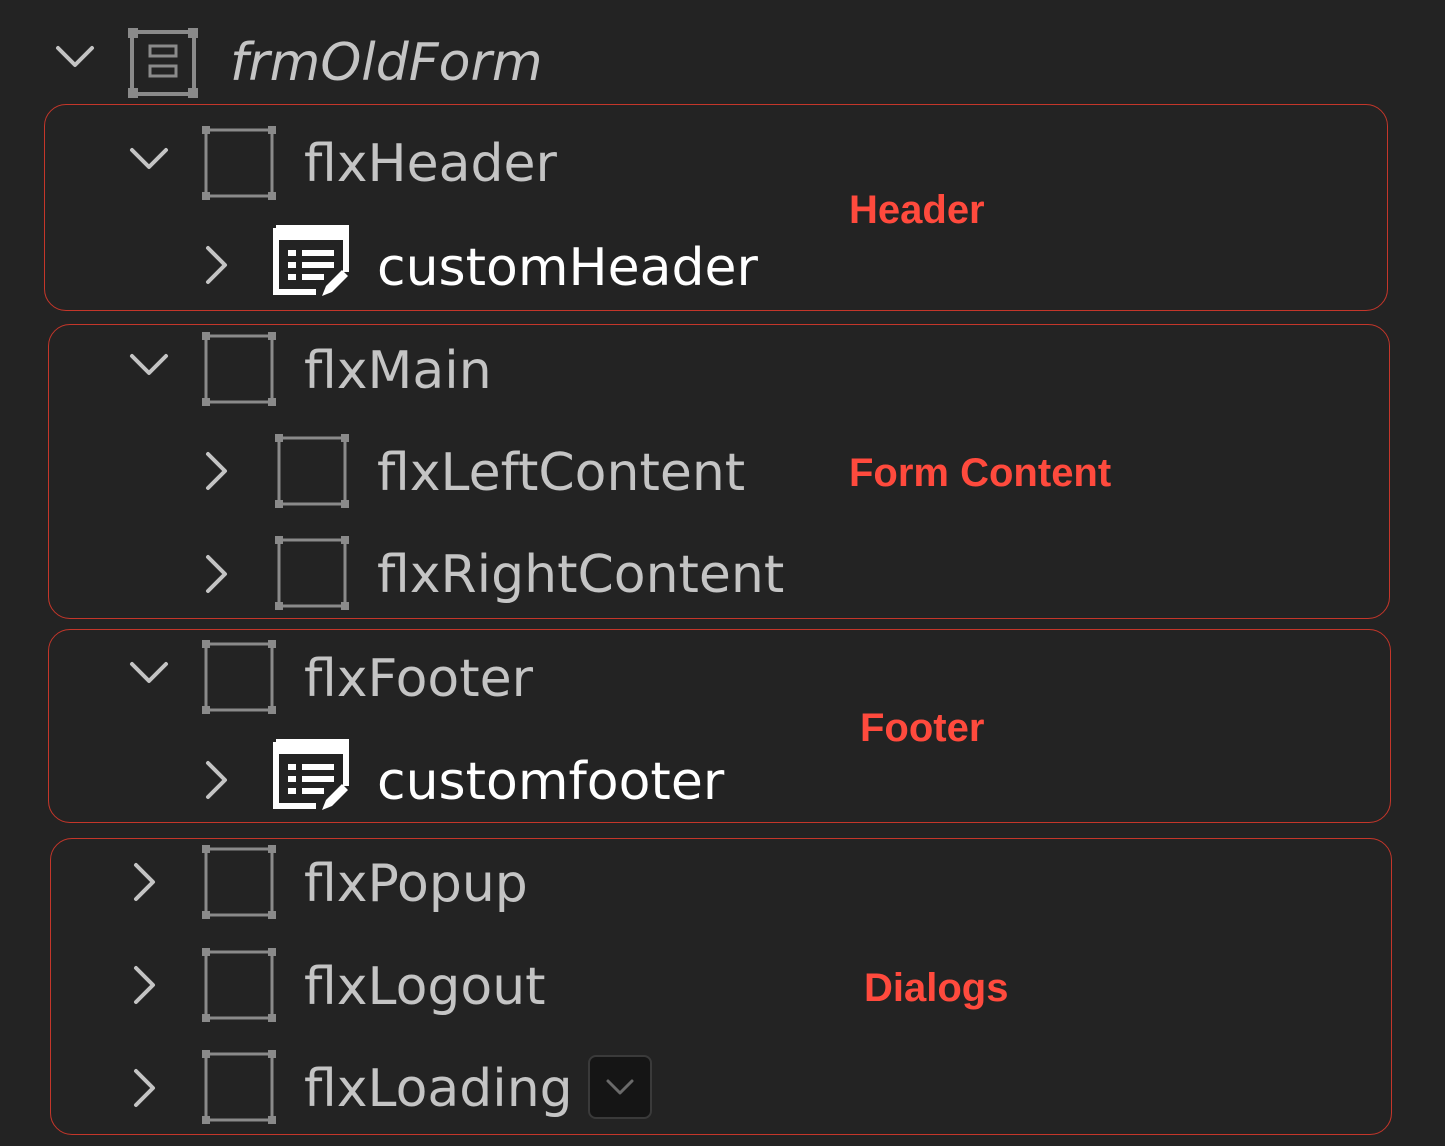 The width and height of the screenshot is (1445, 1146). I want to click on tree-node-label: flxMain, so click(398, 371).